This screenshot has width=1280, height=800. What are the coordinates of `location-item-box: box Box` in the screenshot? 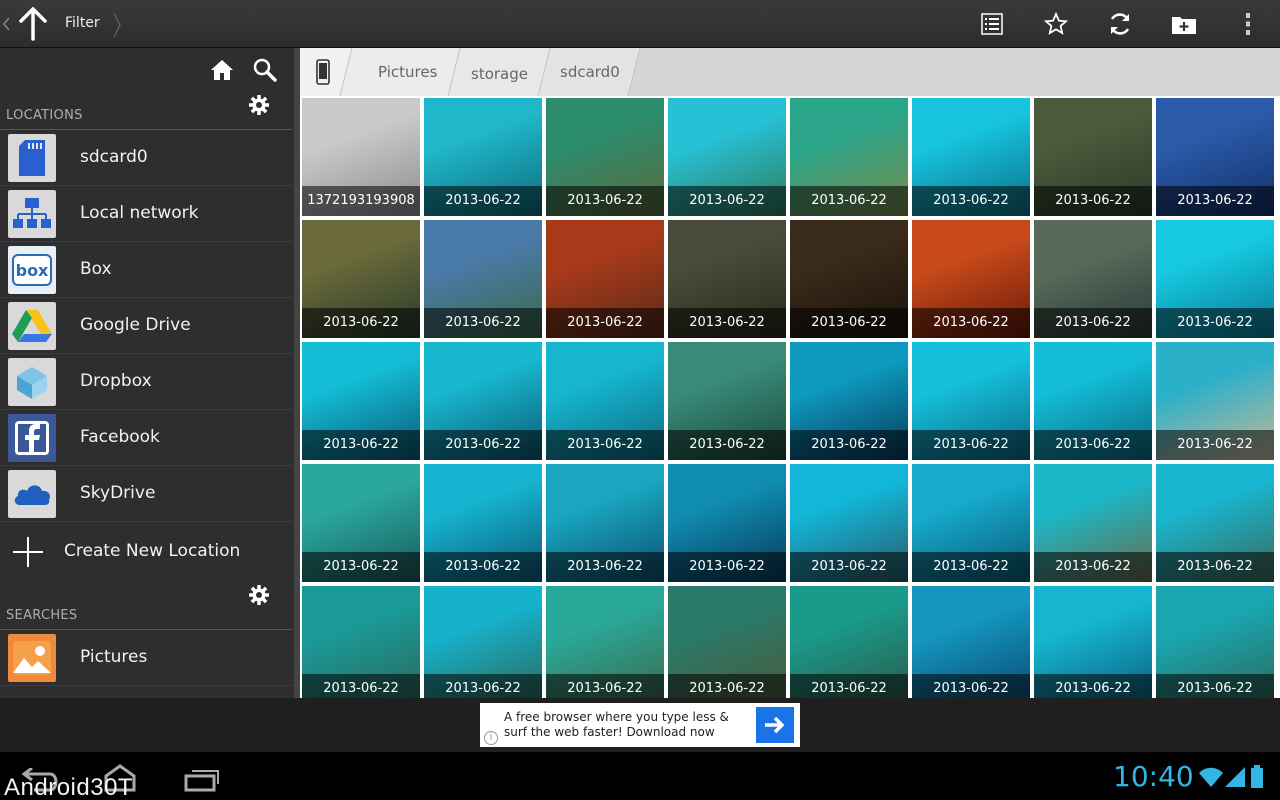 It's located at (146, 270).